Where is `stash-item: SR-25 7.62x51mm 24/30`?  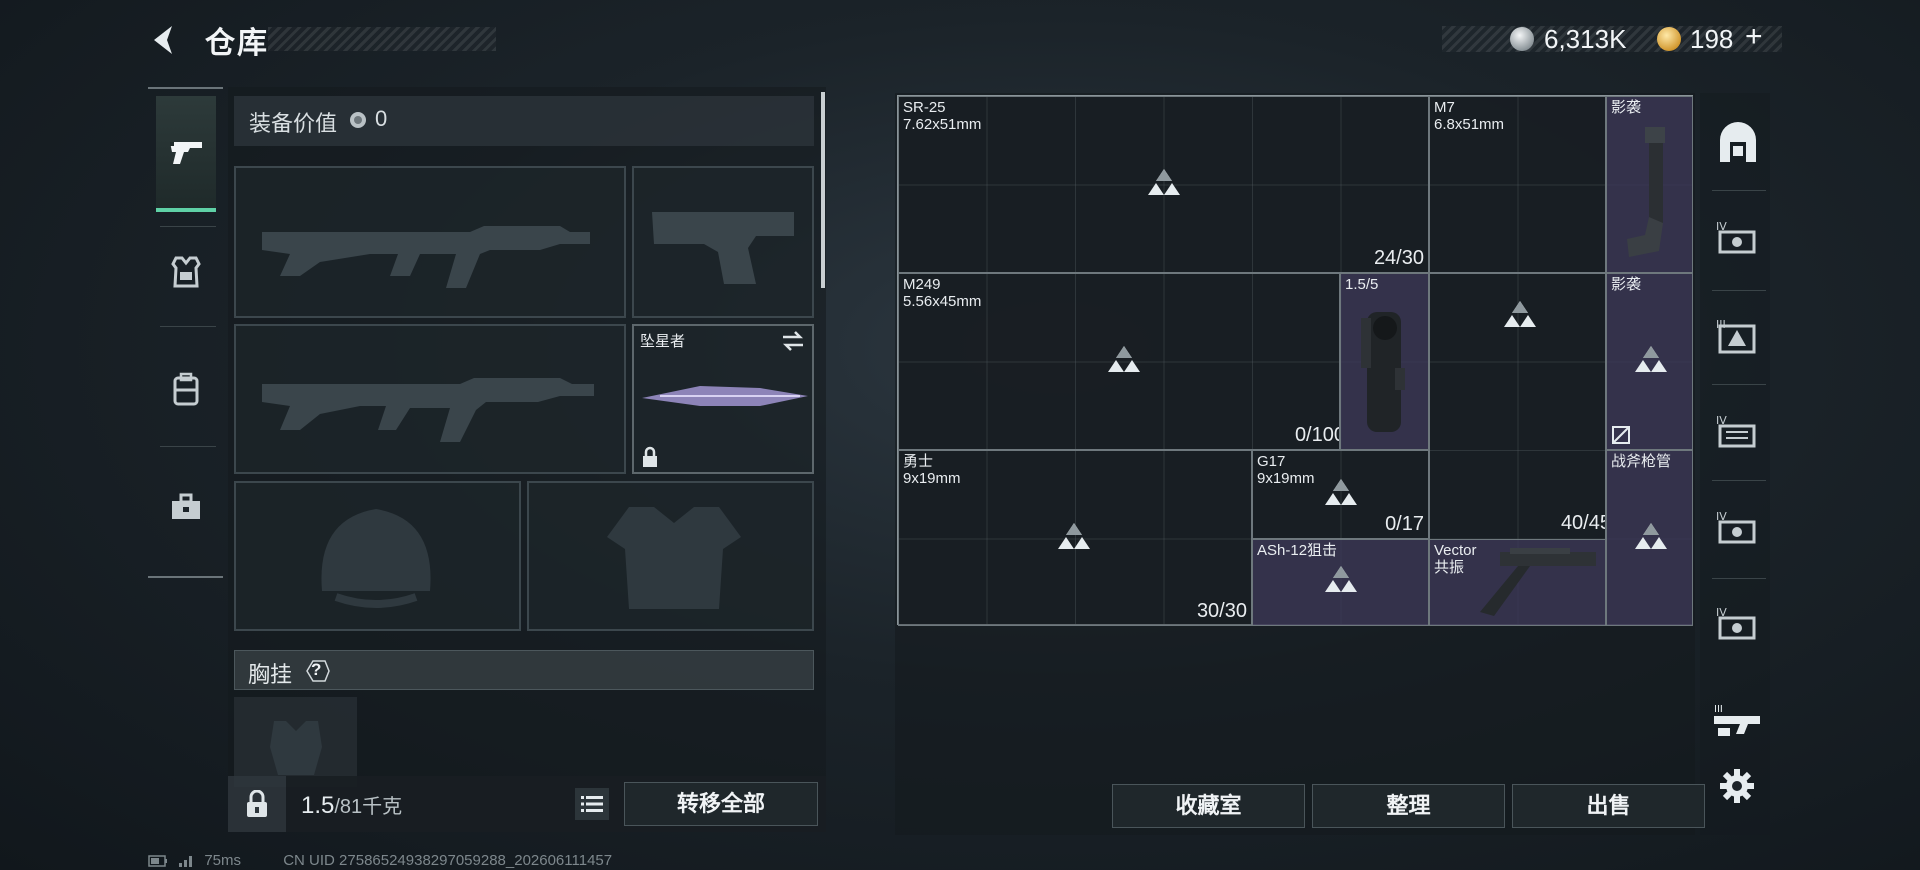
stash-item: SR-25 7.62x51mm 24/30 is located at coordinates (1163, 184).